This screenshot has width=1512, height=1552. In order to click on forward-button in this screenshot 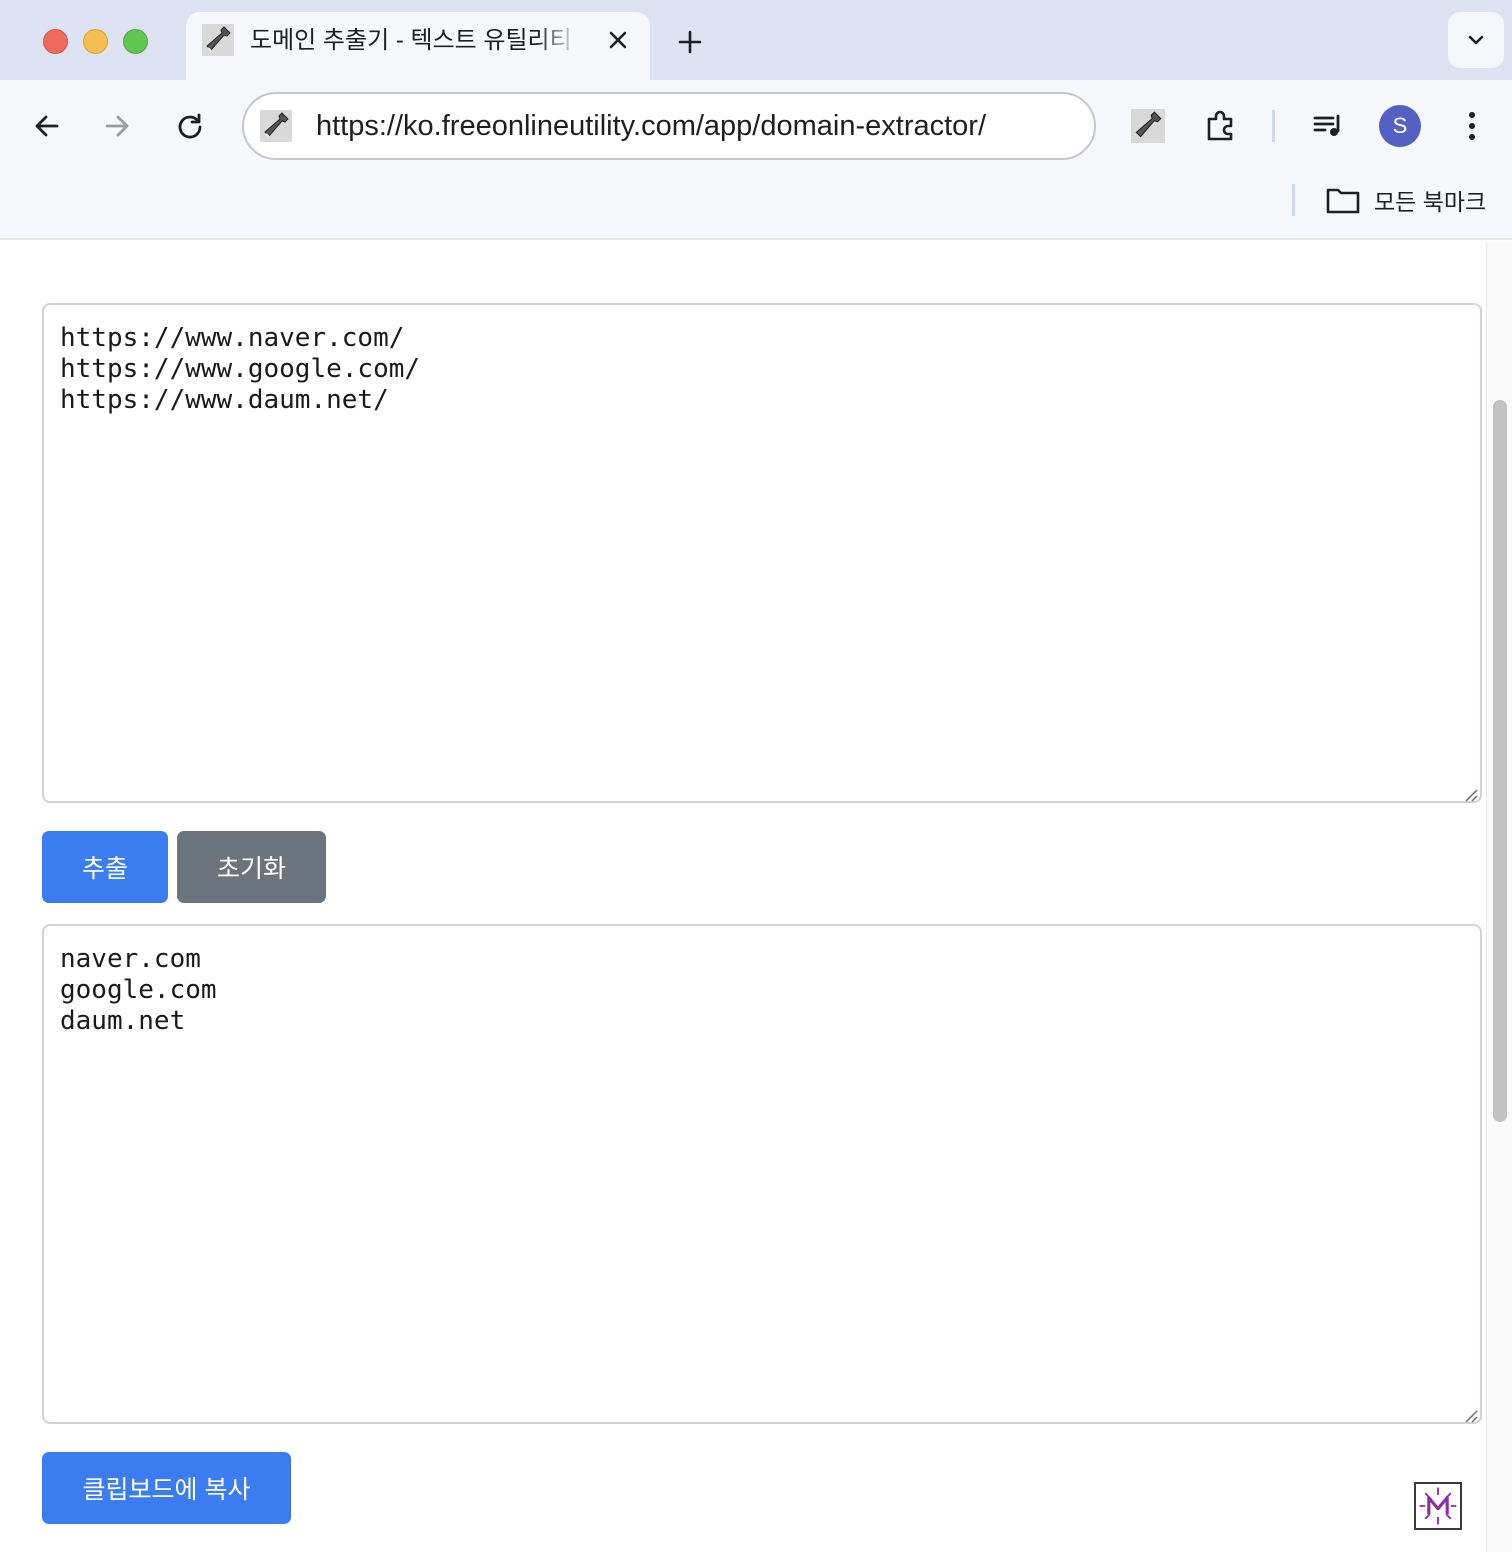, I will do `click(117, 126)`.